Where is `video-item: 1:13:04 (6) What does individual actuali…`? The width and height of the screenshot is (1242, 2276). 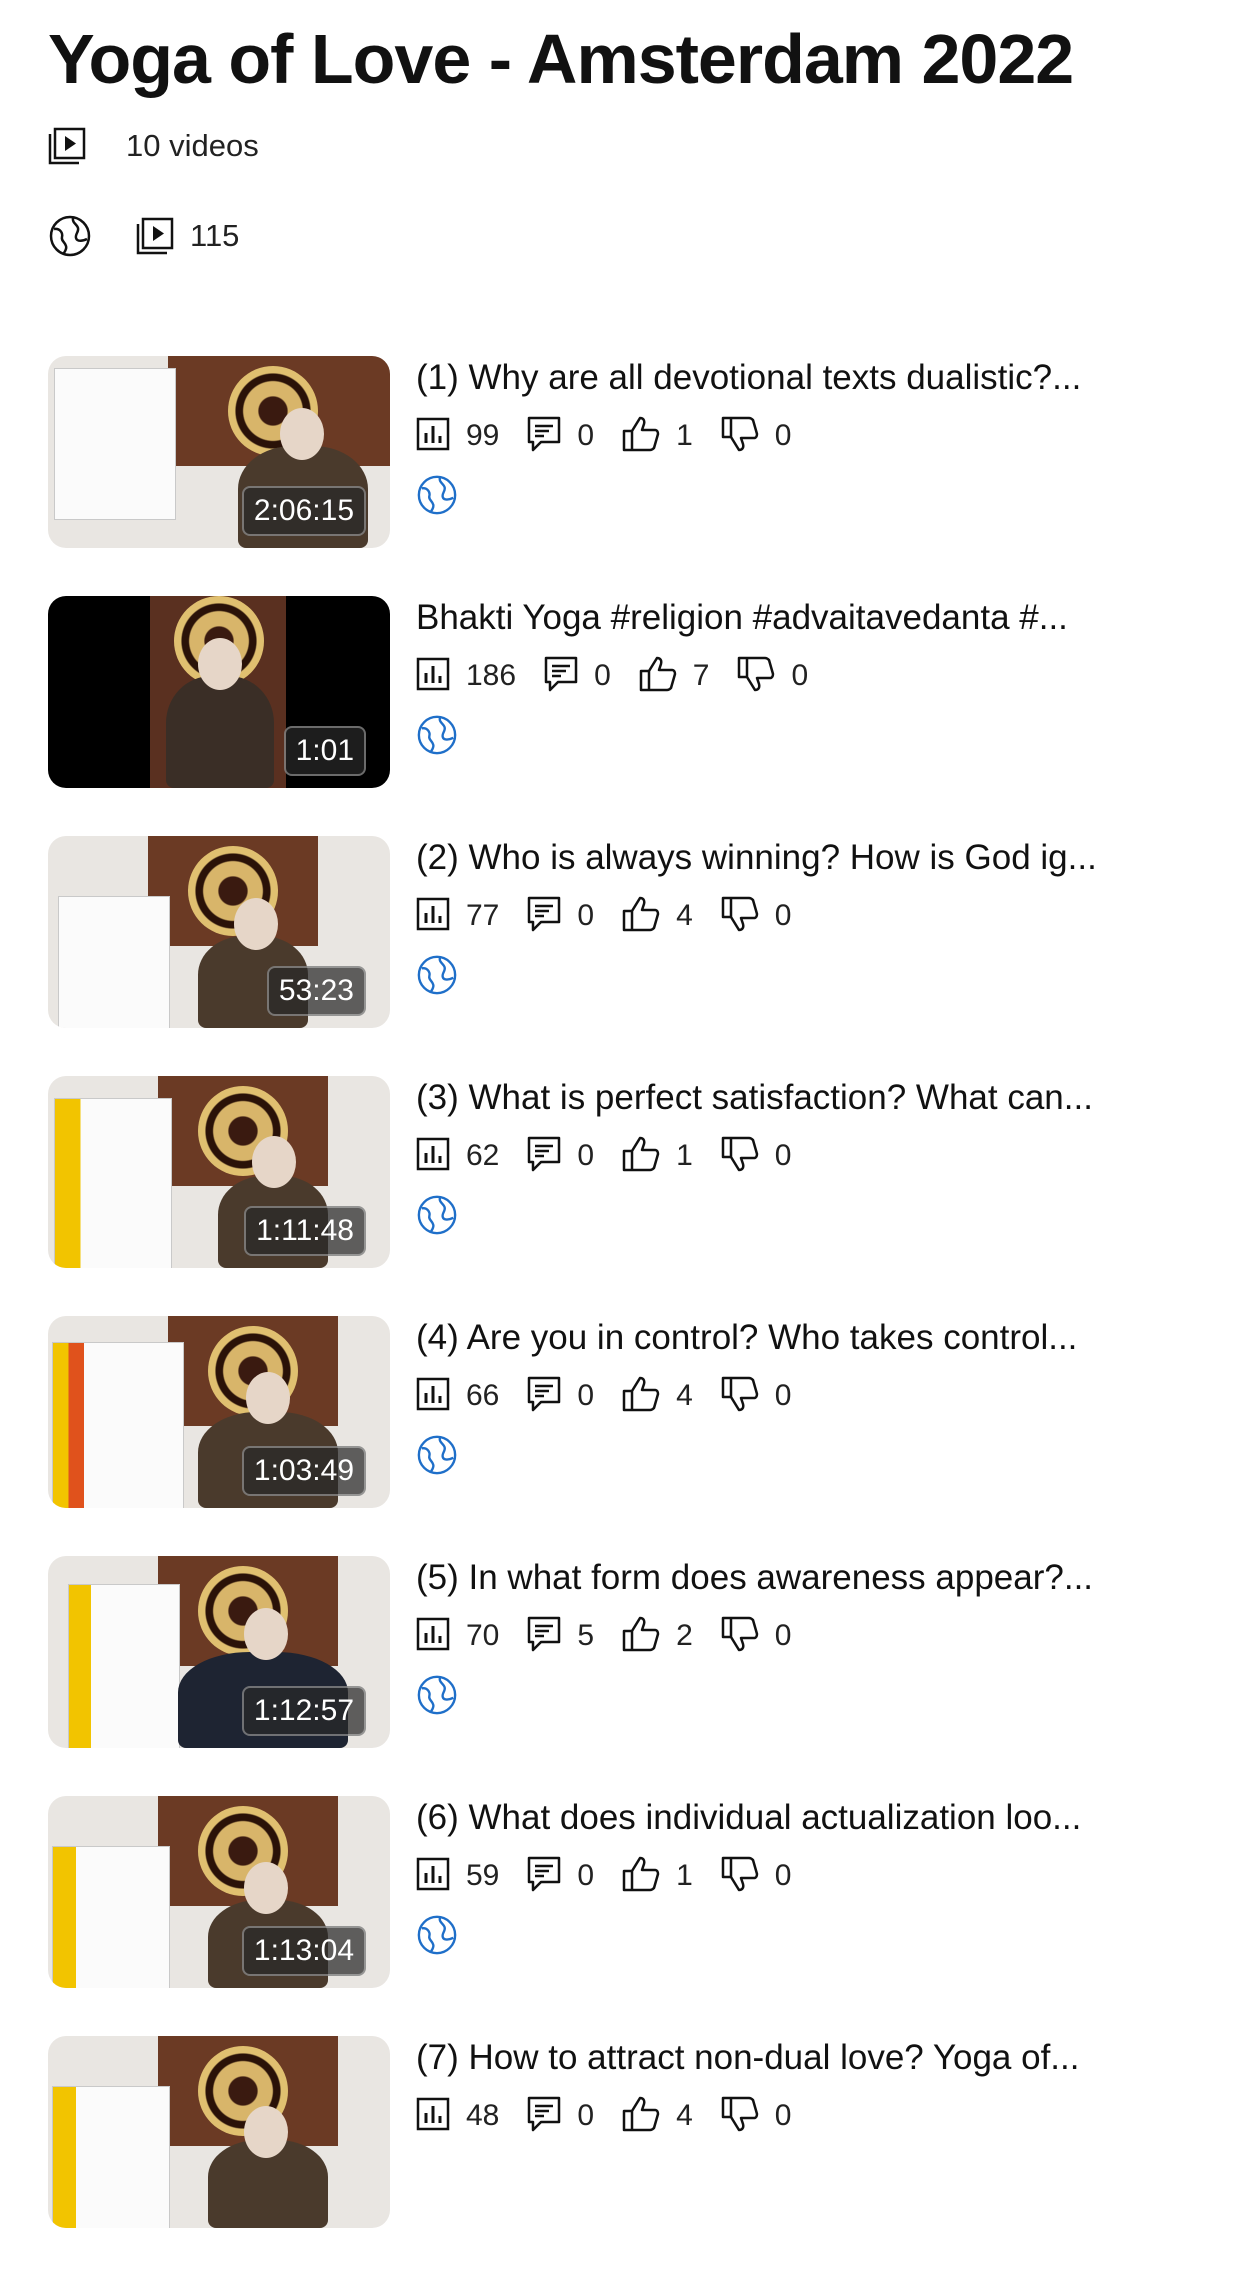 video-item: 1:13:04 (6) What does individual actuali… is located at coordinates (621, 1916).